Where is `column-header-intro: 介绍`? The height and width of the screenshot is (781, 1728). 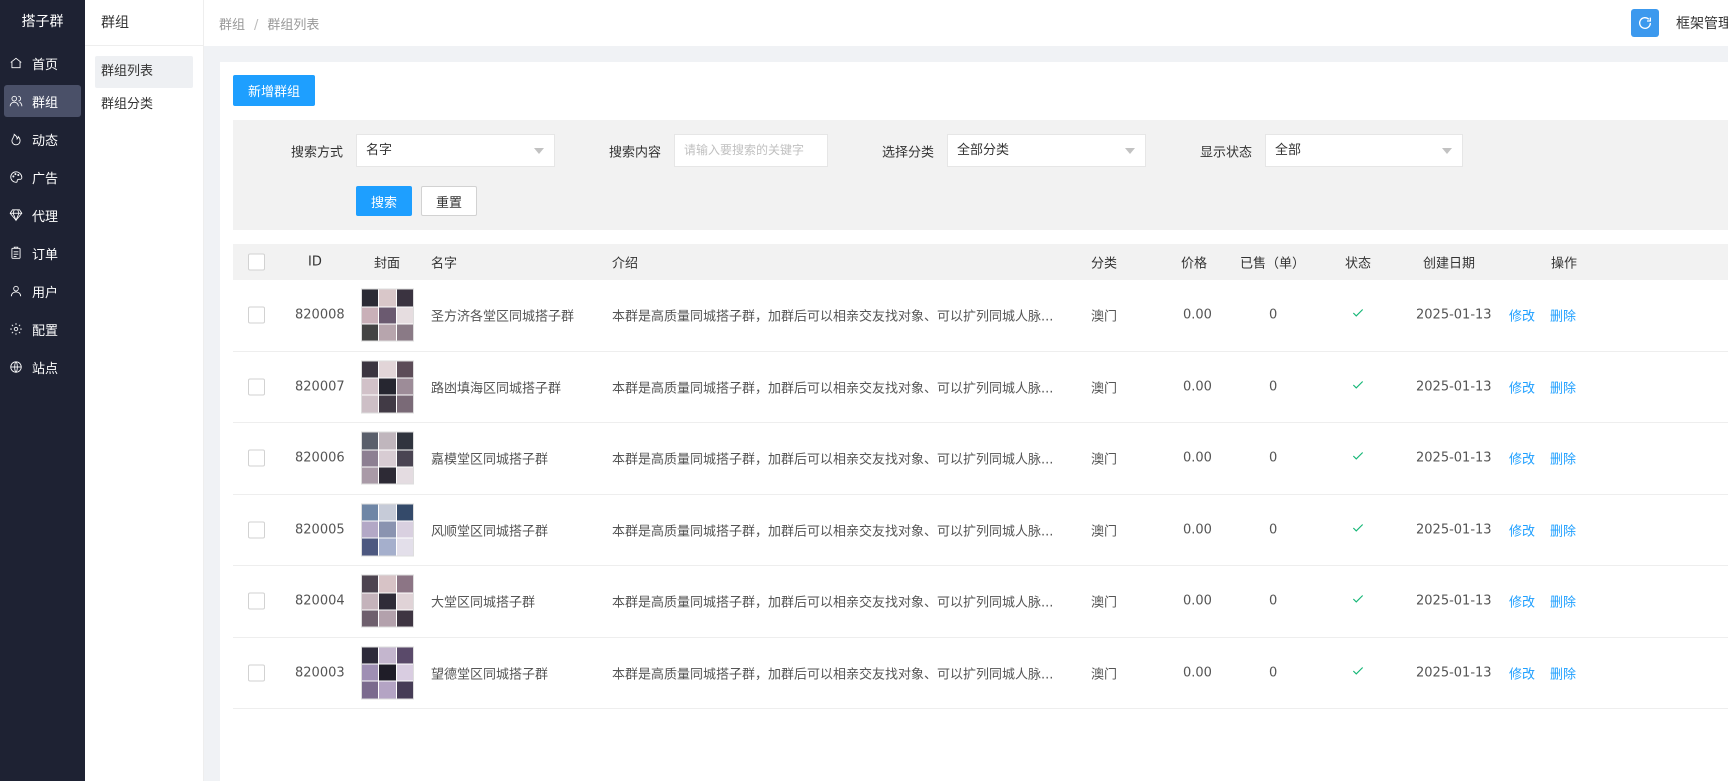 column-header-intro: 介绍 is located at coordinates (625, 264).